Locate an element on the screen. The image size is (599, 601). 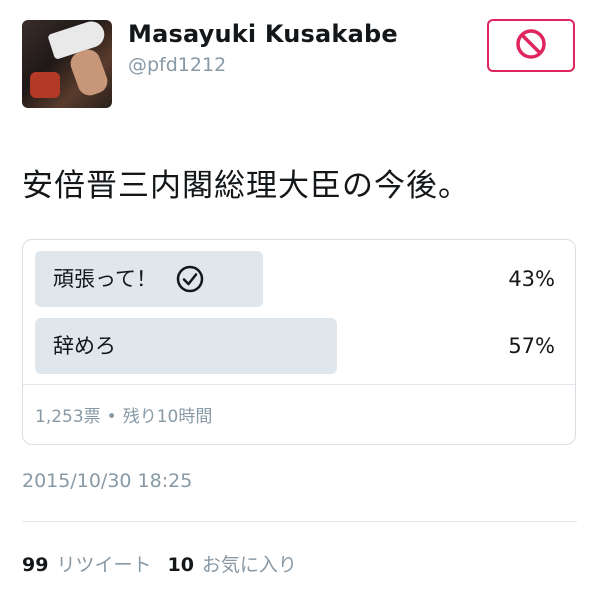
poll-option-percent: 57% is located at coordinates (531, 346).